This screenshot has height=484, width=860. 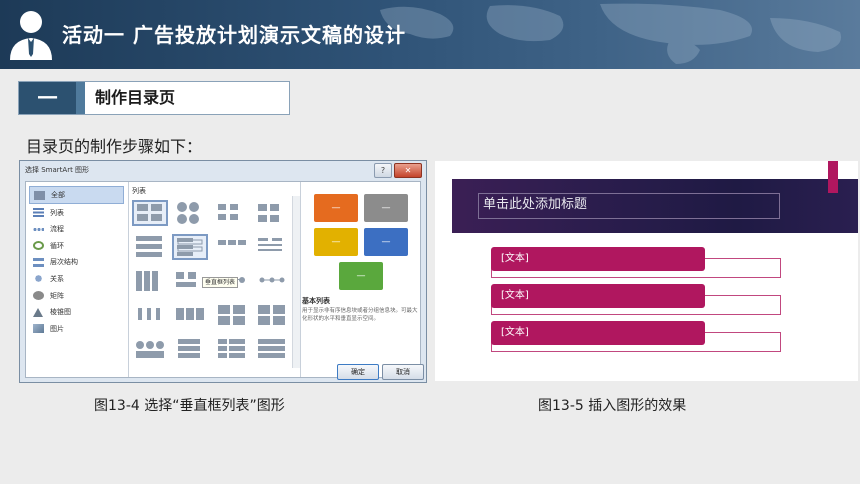 I want to click on category-picture: 图片, so click(x=76, y=329).